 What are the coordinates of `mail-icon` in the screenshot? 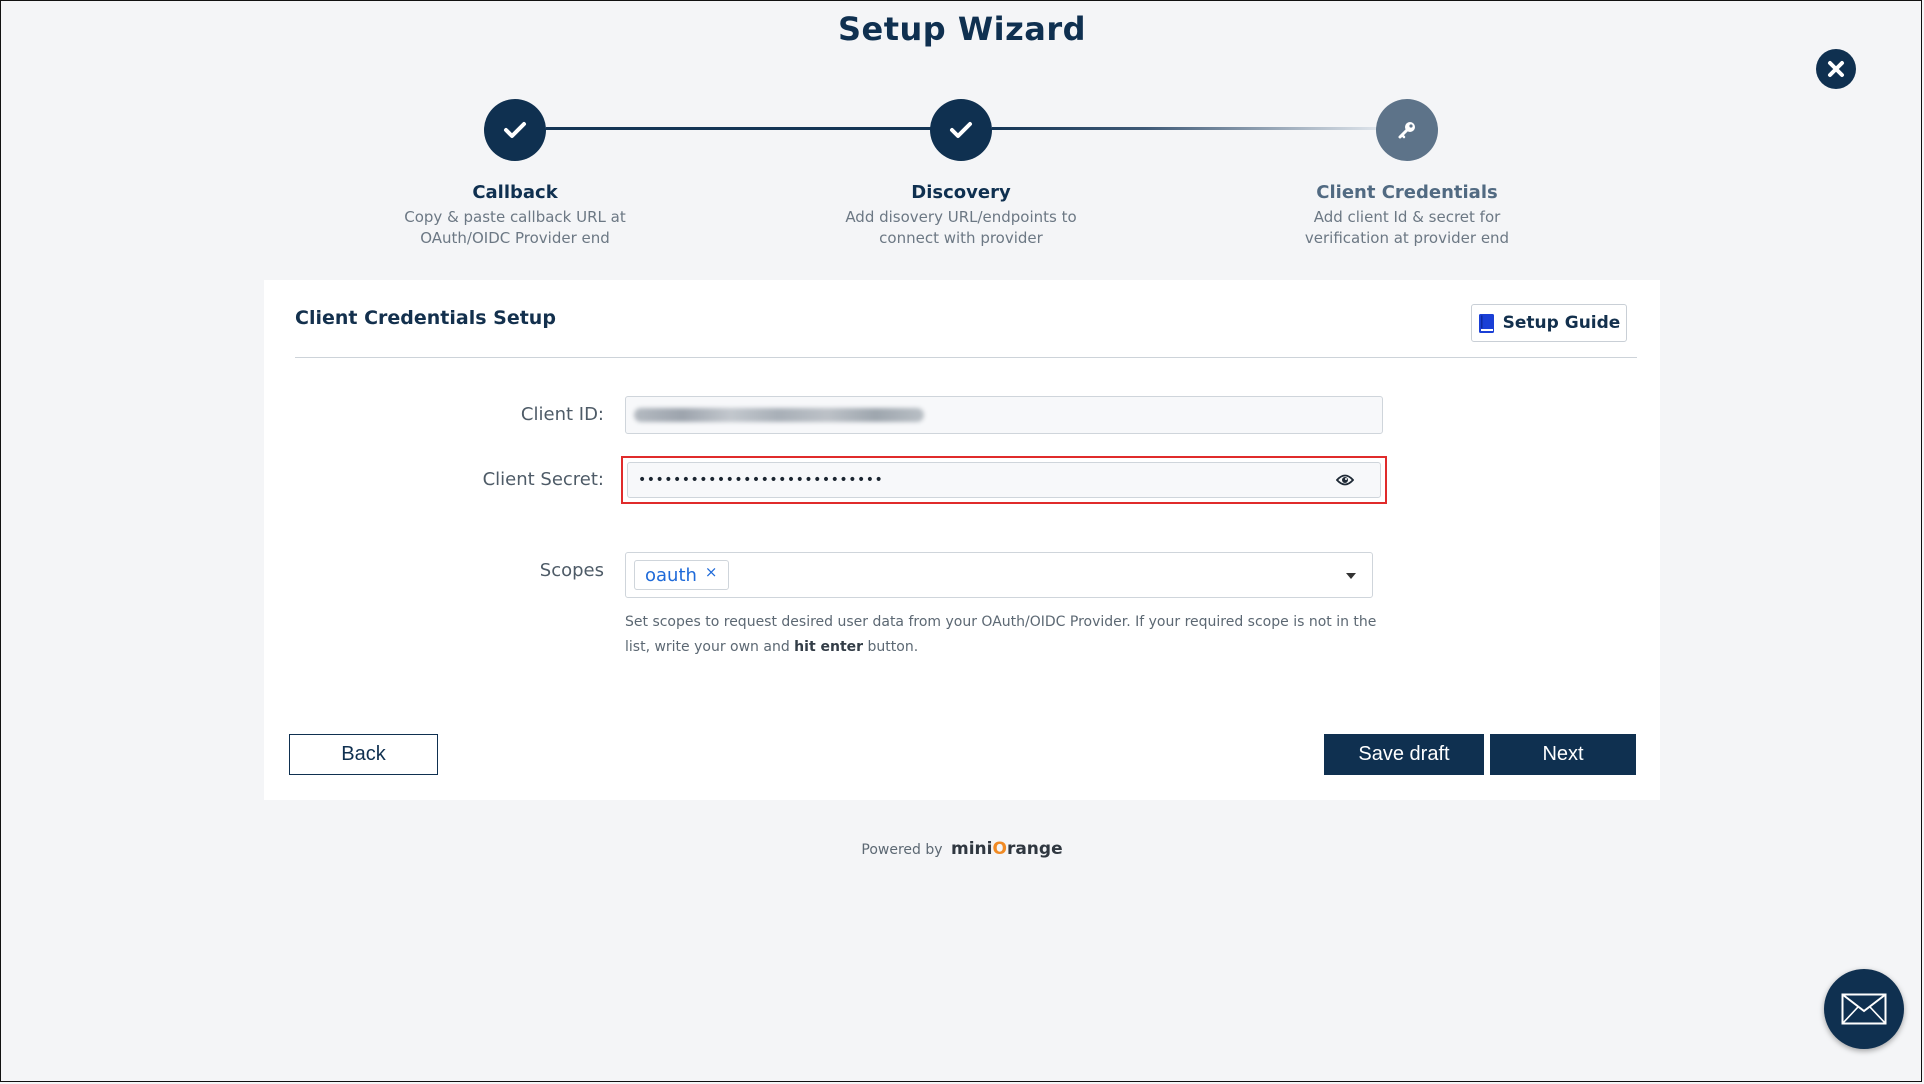 It's located at (1864, 1009).